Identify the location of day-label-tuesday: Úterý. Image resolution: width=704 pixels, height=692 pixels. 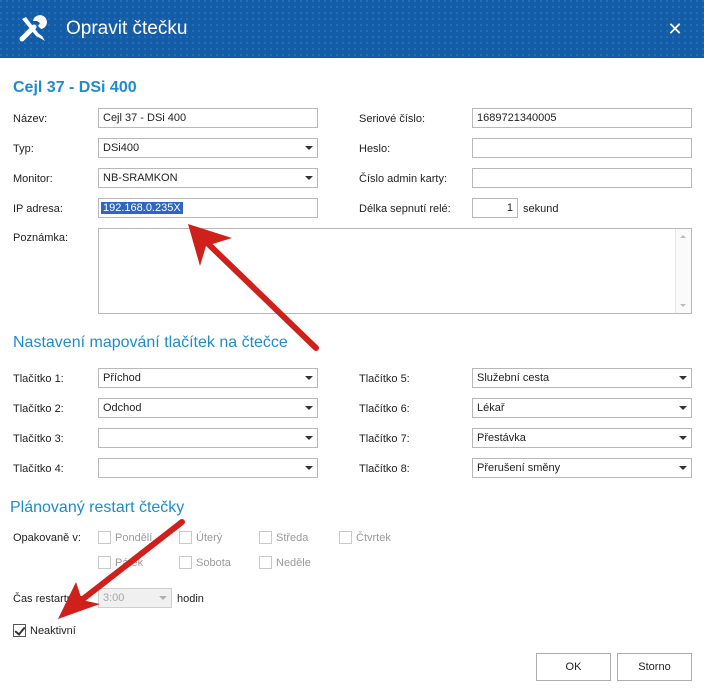
(209, 538).